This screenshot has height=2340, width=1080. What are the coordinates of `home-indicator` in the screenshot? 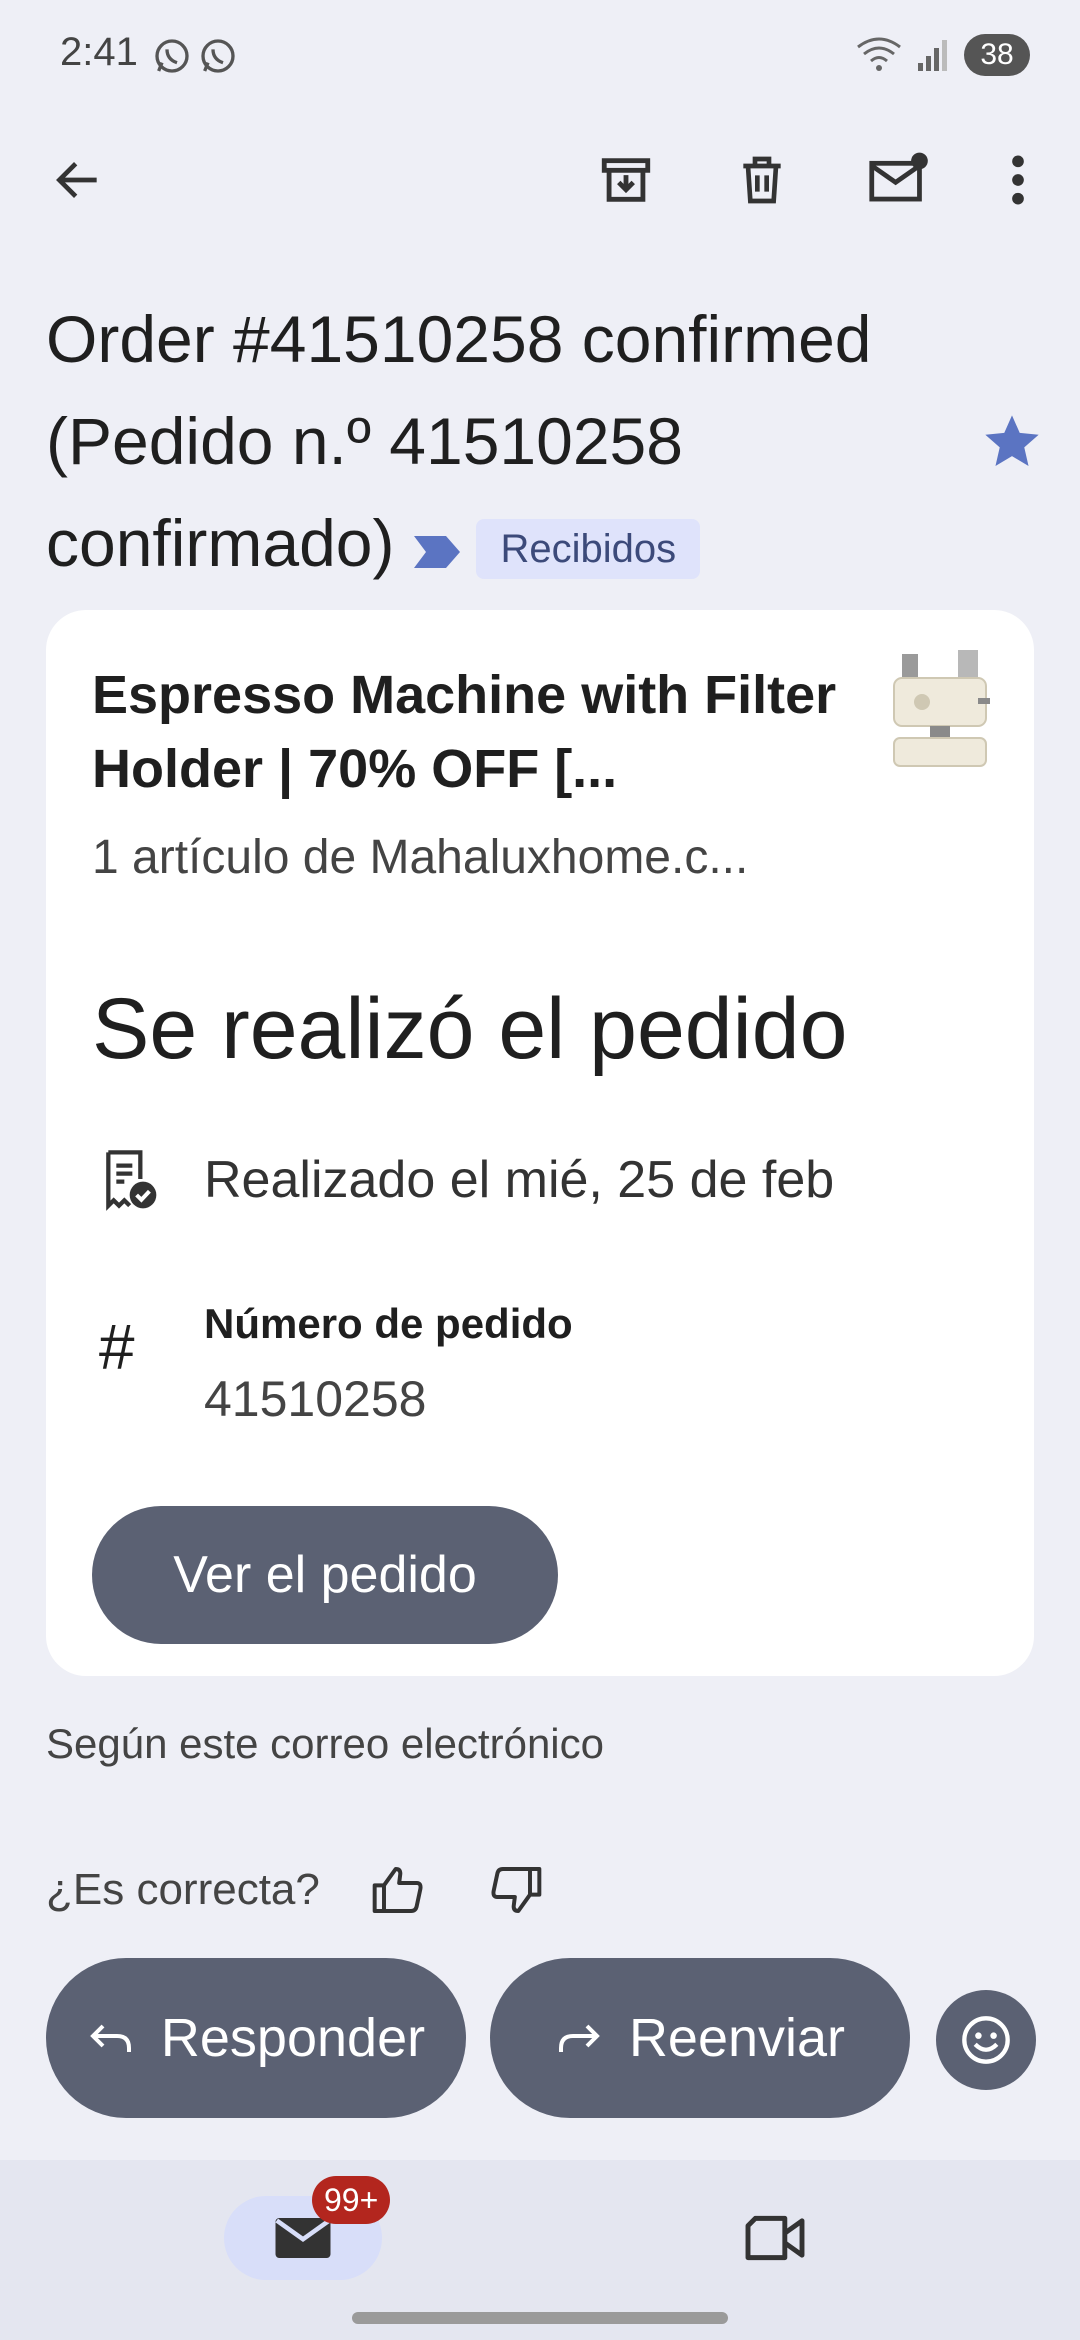 It's located at (540, 2318).